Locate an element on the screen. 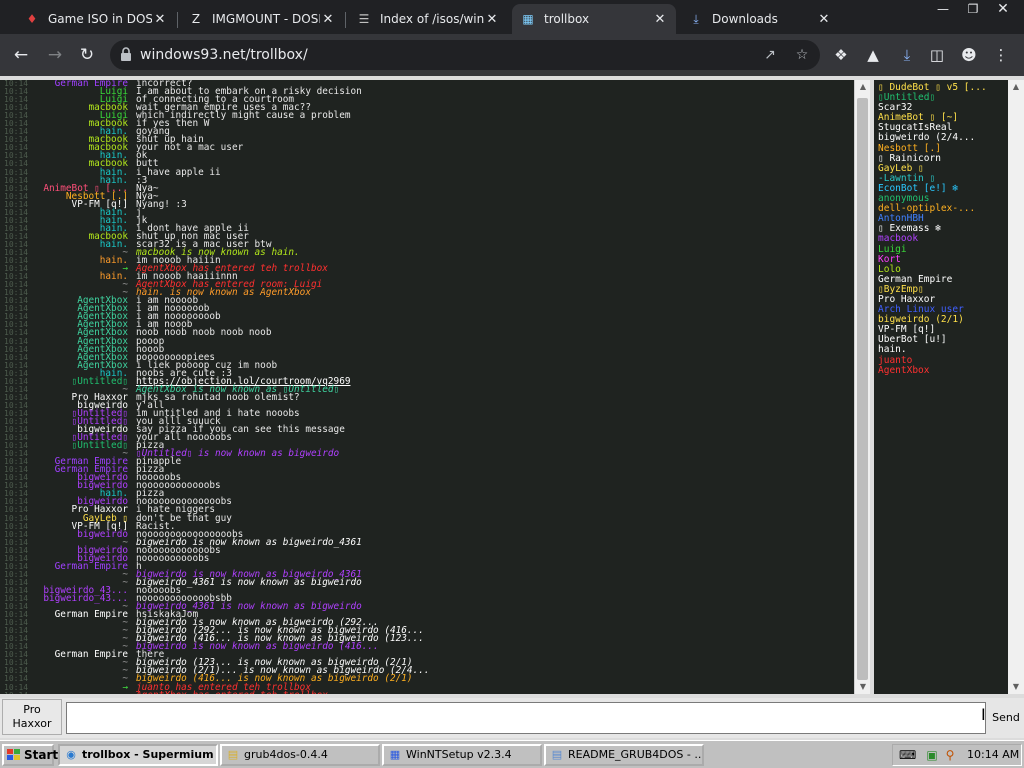 Image resolution: width=1024 pixels, height=768 pixels. chat-message: 10:14 hain.:3 is located at coordinates (427, 179).